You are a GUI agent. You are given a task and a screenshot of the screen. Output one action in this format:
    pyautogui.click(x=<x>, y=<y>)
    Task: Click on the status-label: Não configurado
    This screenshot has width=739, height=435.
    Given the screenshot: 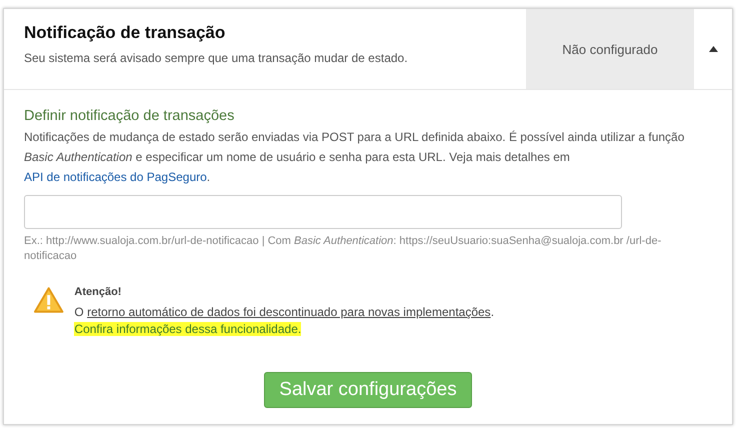 What is the action you would take?
    pyautogui.click(x=610, y=49)
    